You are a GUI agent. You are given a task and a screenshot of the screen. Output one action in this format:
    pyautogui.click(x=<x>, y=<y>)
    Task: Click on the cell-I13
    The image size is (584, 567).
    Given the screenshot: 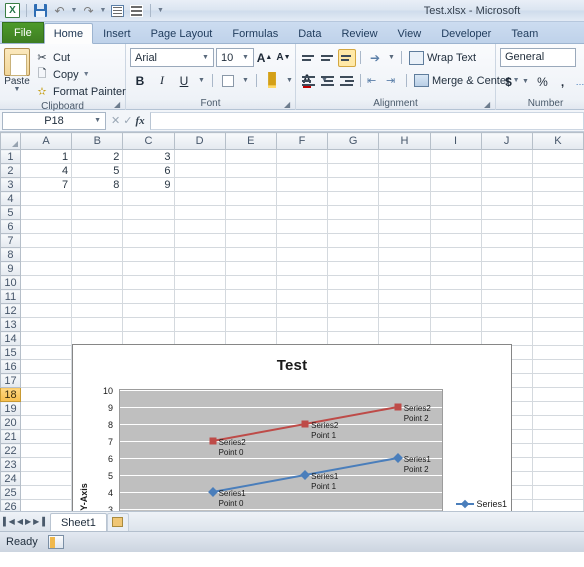 What is the action you would take?
    pyautogui.click(x=455, y=324)
    